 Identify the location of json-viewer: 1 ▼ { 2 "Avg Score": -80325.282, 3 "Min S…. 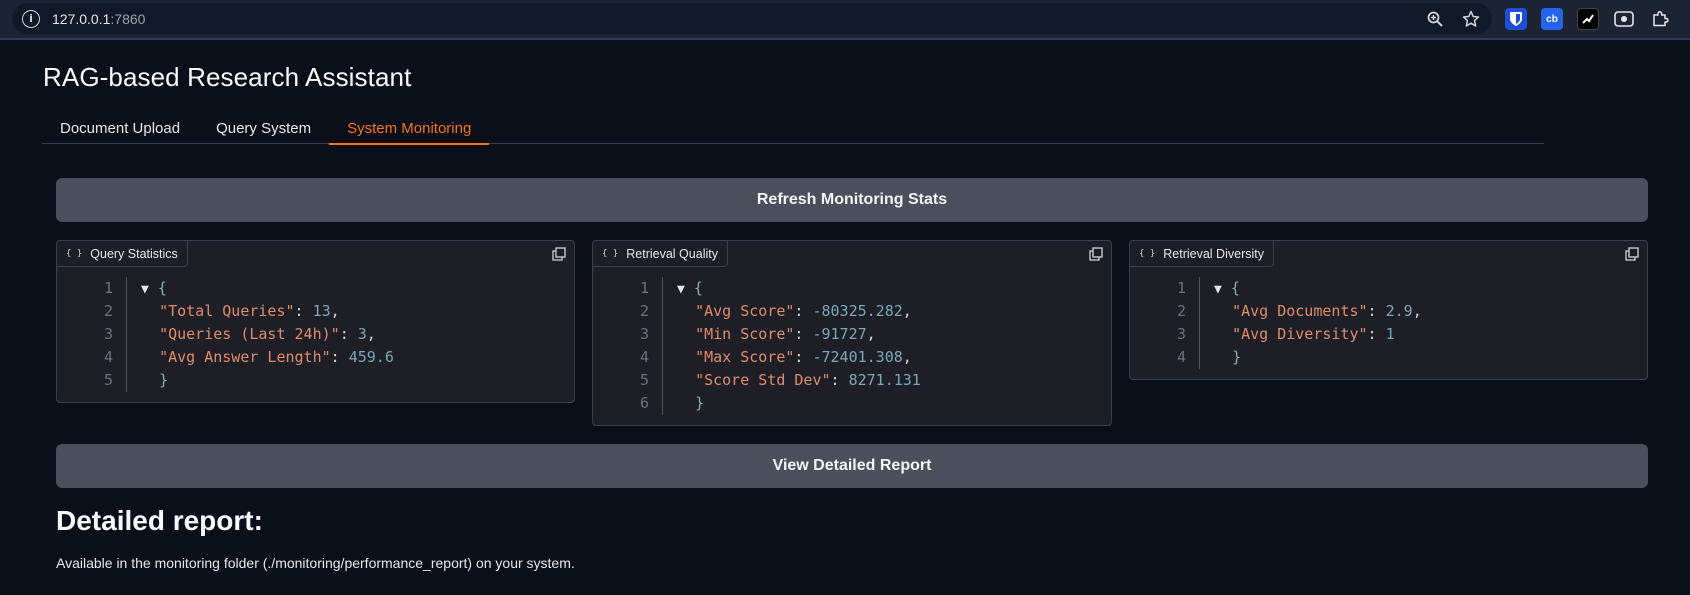
(852, 346).